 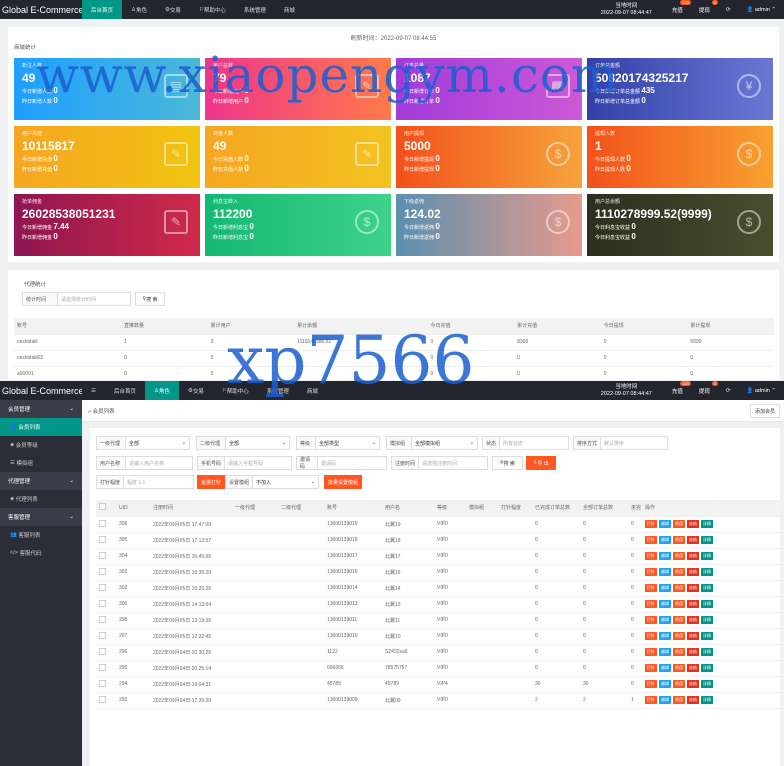 What do you see at coordinates (139, 9) in the screenshot?
I see `nav-role: ♙ 角色` at bounding box center [139, 9].